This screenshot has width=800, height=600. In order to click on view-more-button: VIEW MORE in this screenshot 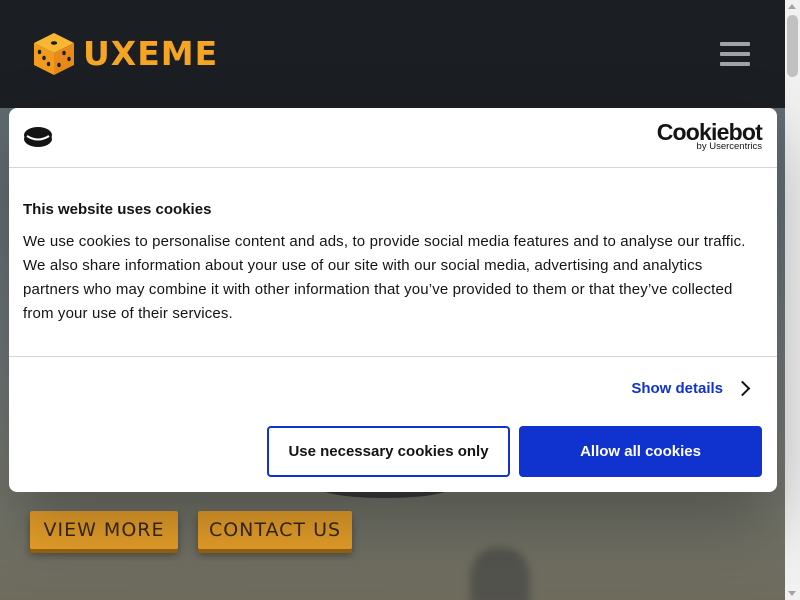, I will do `click(104, 530)`.